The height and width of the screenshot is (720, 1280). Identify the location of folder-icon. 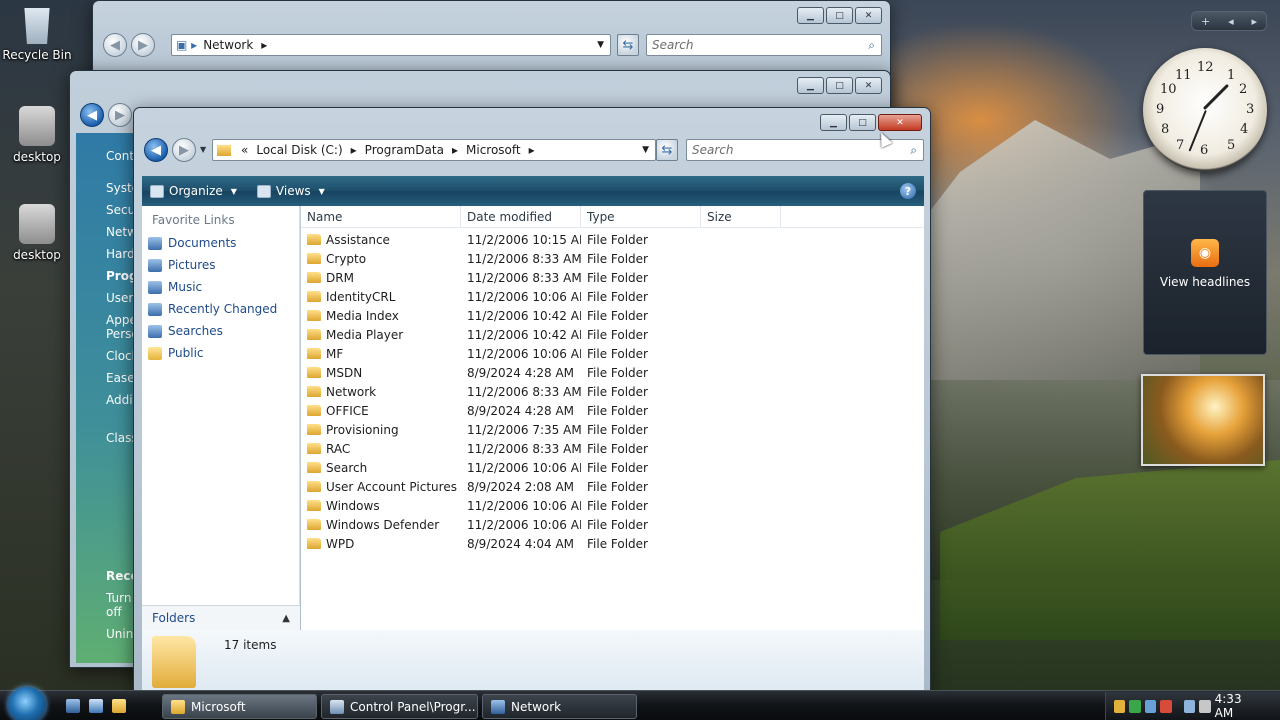
(314, 505).